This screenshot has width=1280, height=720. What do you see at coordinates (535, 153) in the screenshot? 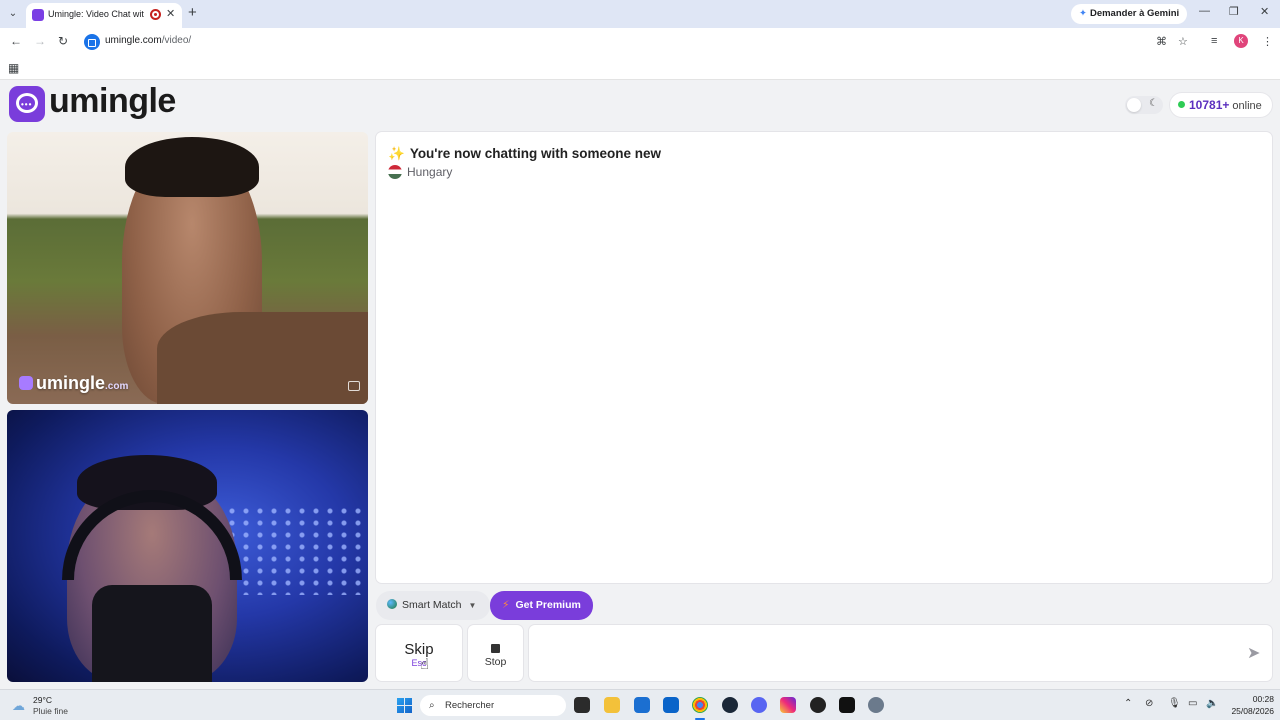
I see `system-message-text: You're now chatting with someone new` at bounding box center [535, 153].